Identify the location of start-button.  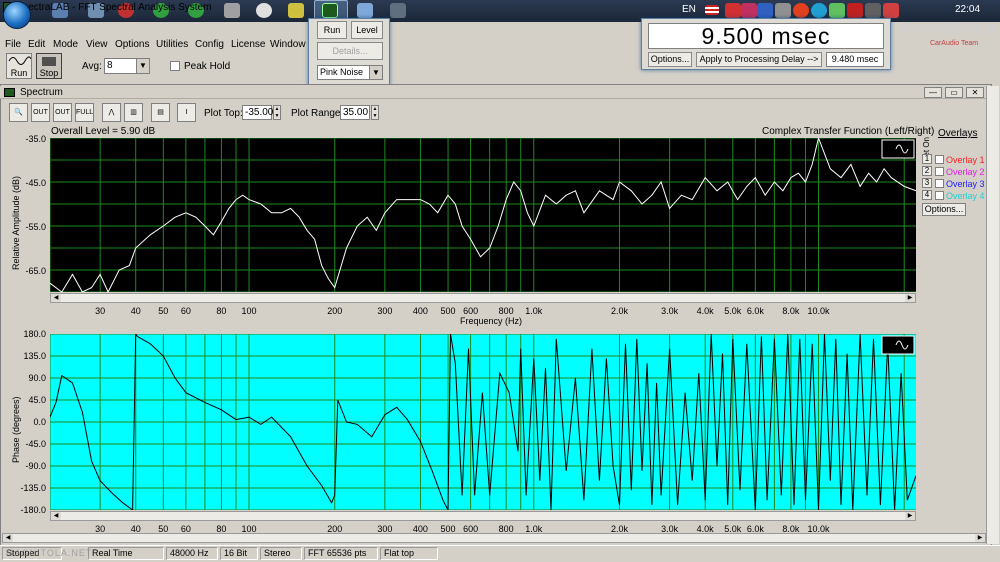
(17, 15).